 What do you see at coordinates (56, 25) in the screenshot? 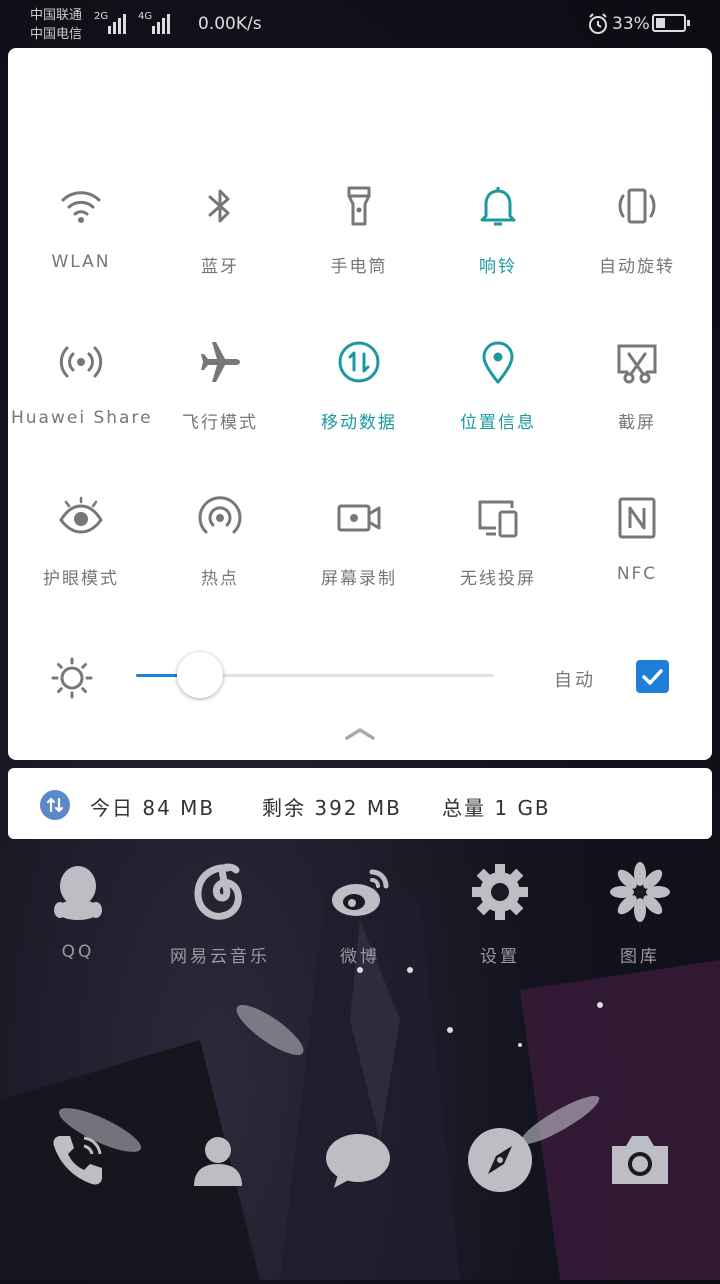
I see `carrier-labels: 中国联通 中国电信` at bounding box center [56, 25].